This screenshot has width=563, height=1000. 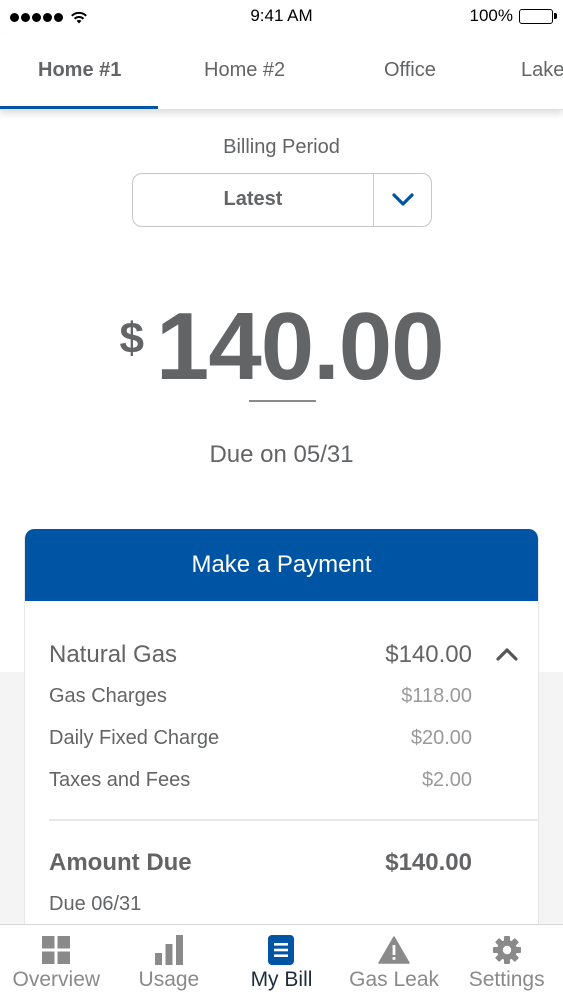 I want to click on tabbar-my-bill: My Bill, so click(x=281, y=962).